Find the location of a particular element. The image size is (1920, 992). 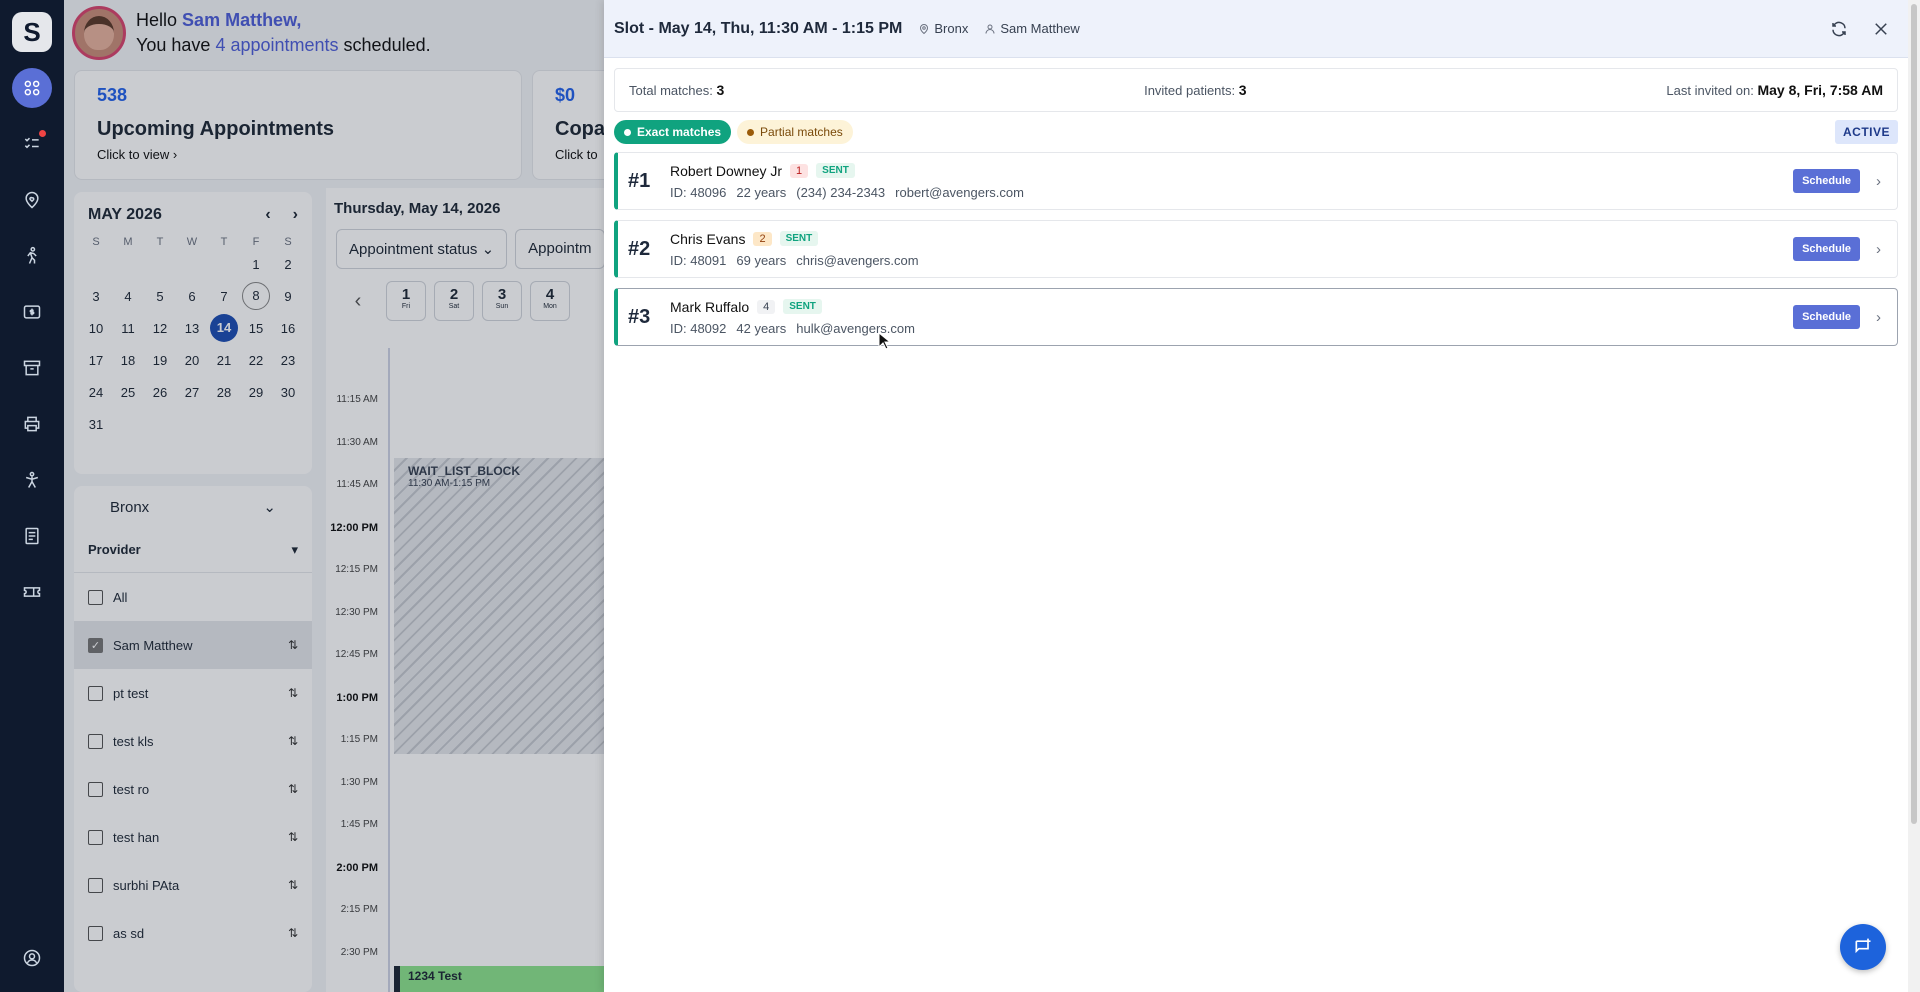

priority-badge: 1 is located at coordinates (799, 170).